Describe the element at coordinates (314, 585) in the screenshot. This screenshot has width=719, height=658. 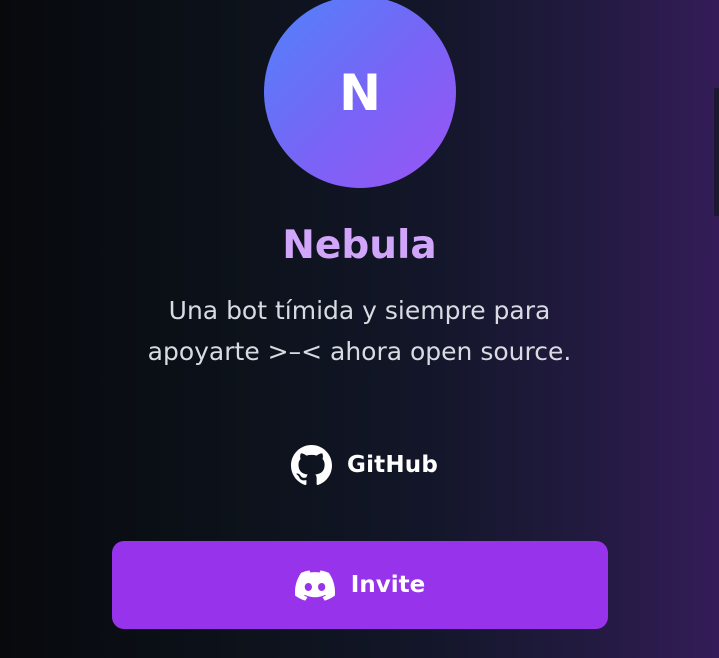
I see `discord-icon` at that location.